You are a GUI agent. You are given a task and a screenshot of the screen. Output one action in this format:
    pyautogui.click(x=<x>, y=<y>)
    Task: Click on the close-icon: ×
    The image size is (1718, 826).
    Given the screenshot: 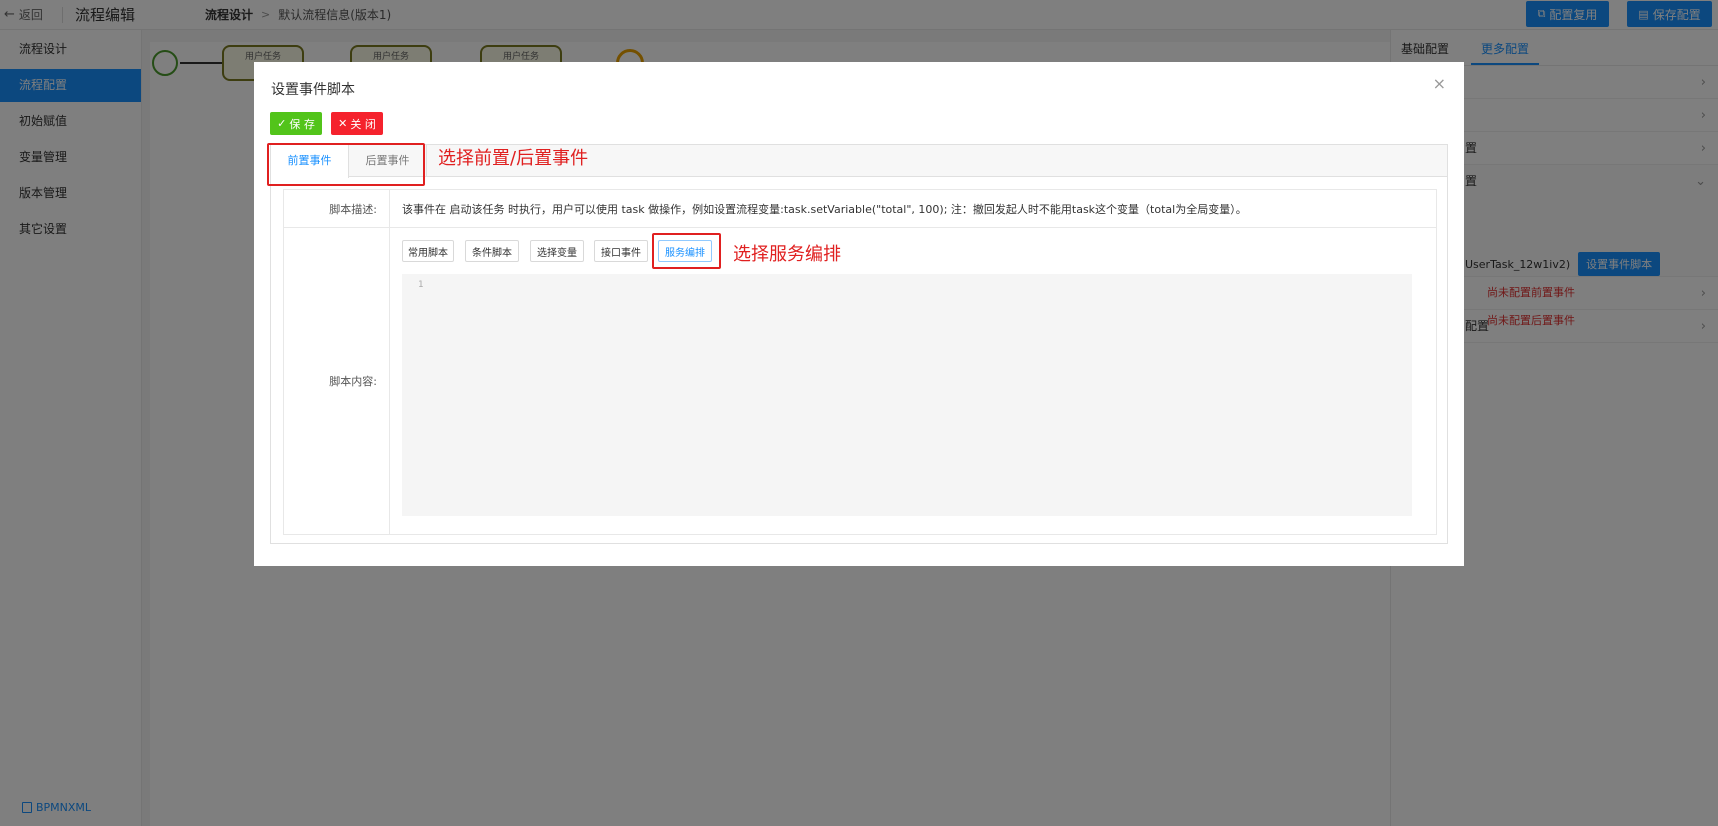 What is the action you would take?
    pyautogui.click(x=1439, y=83)
    